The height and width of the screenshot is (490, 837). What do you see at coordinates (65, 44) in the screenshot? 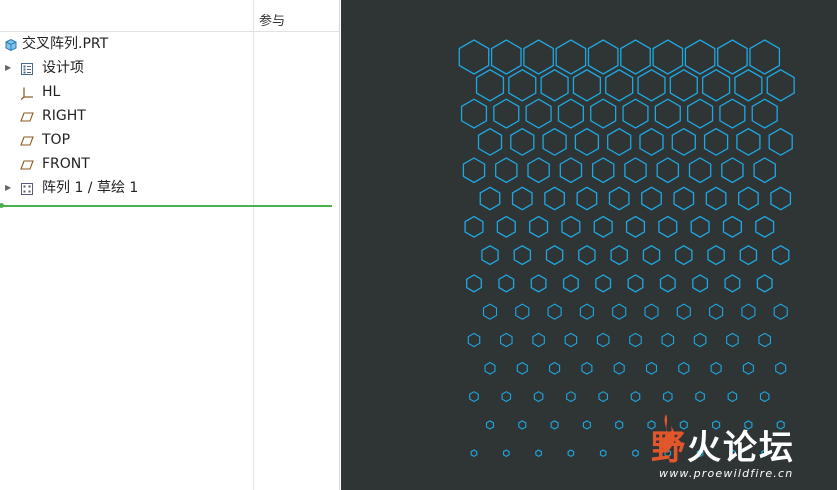
I see `tree-item-label: 交叉阵列.PRT` at bounding box center [65, 44].